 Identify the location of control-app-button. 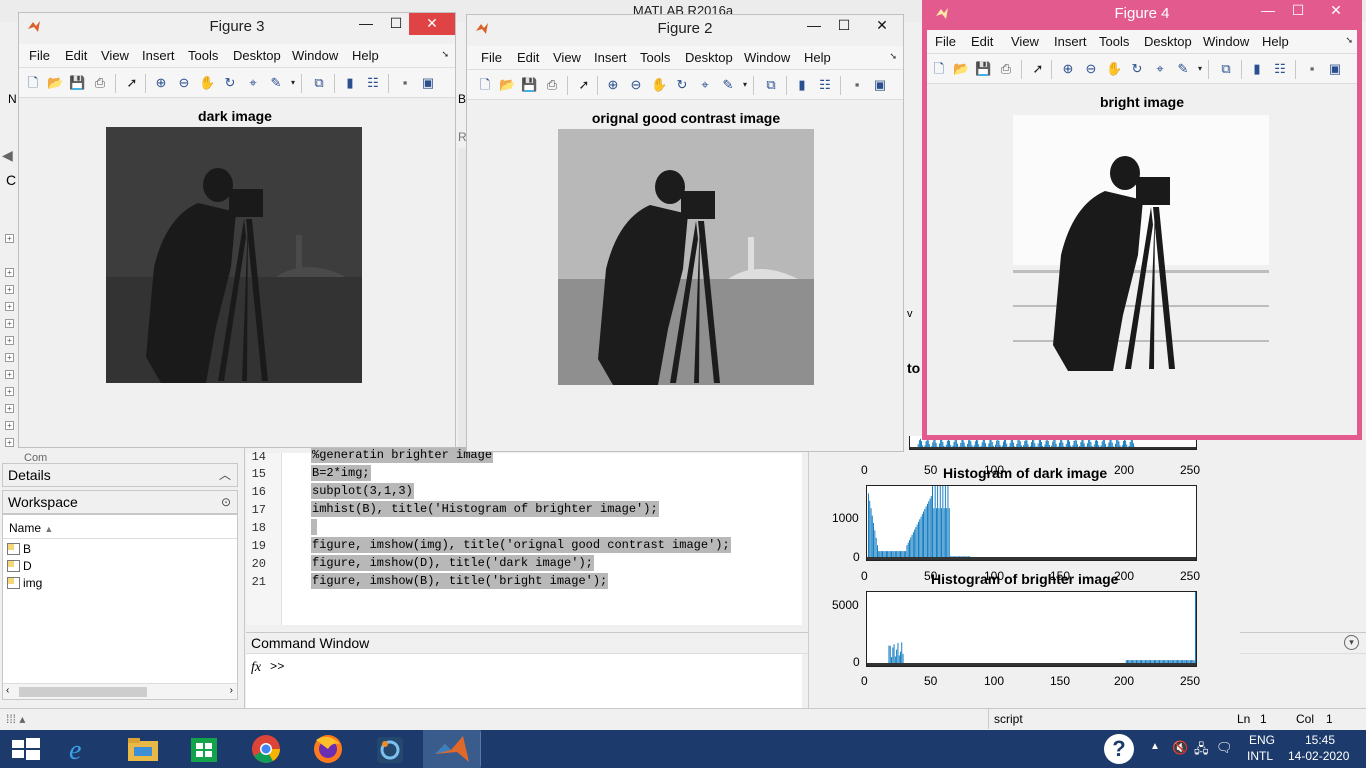
(390, 749).